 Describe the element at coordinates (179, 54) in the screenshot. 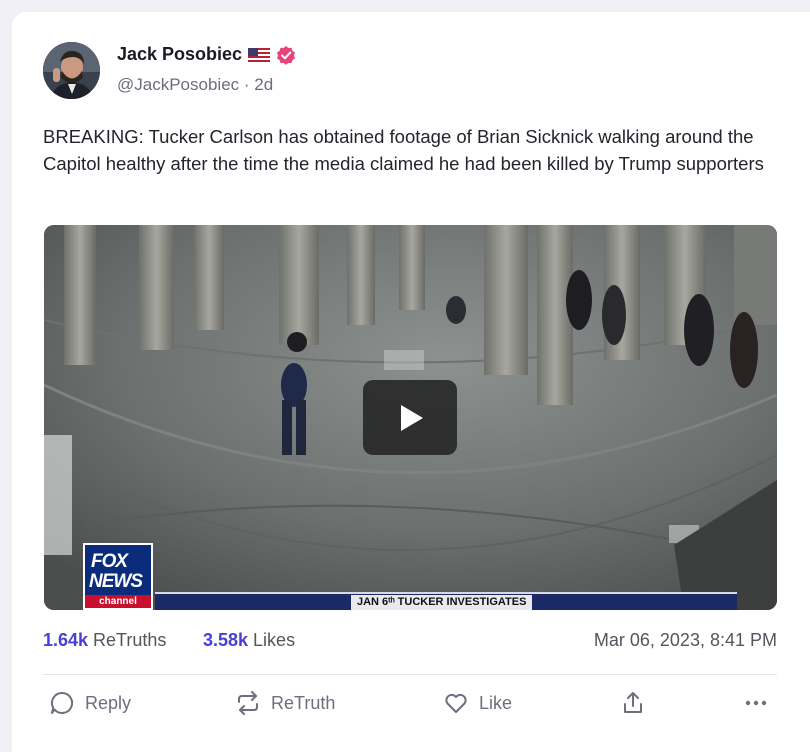

I see `author-name: Jack Posobiec` at that location.